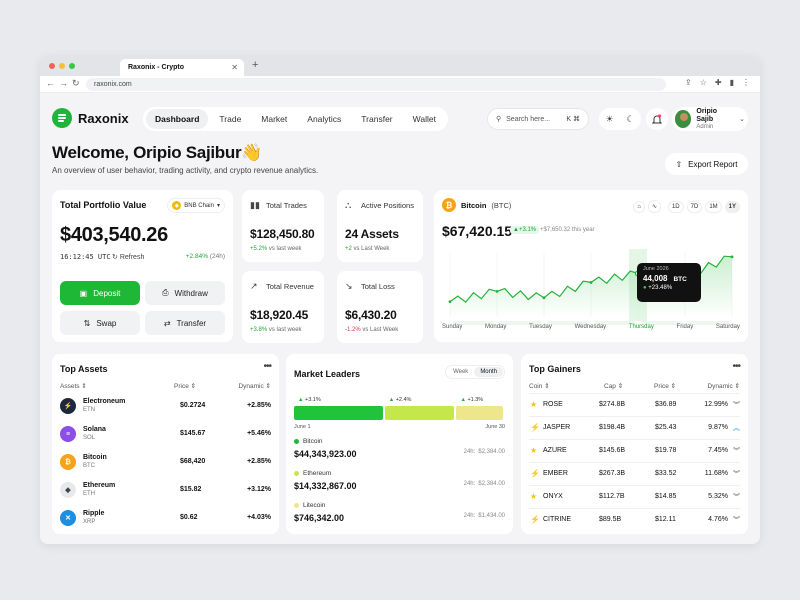 This screenshot has height=600, width=800. Describe the element at coordinates (177, 119) in the screenshot. I see `nav-tab-dashboard: Dashboard` at that location.